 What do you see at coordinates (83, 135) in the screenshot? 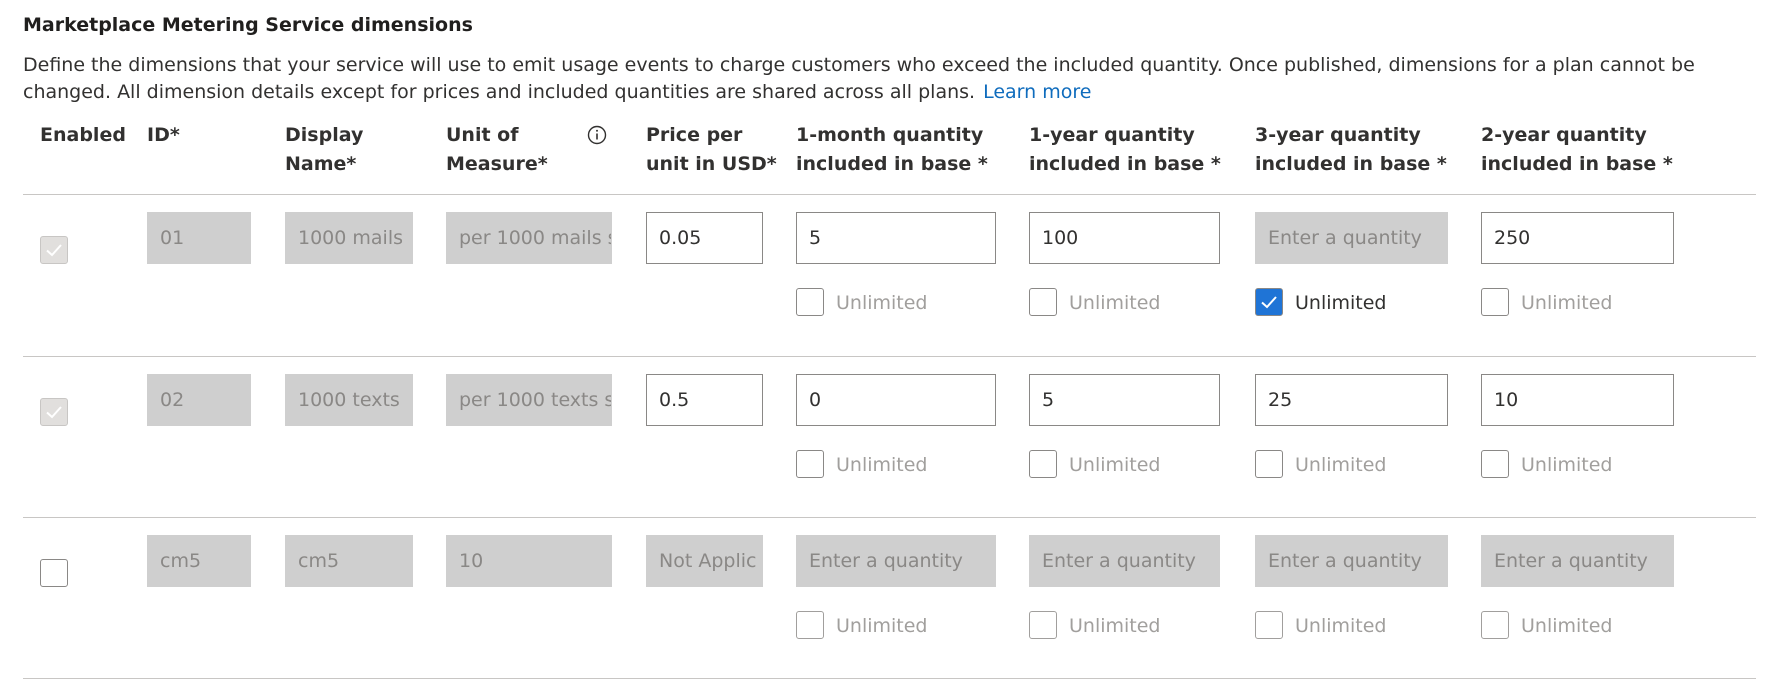
I see `col-header-enabled: Enabled` at bounding box center [83, 135].